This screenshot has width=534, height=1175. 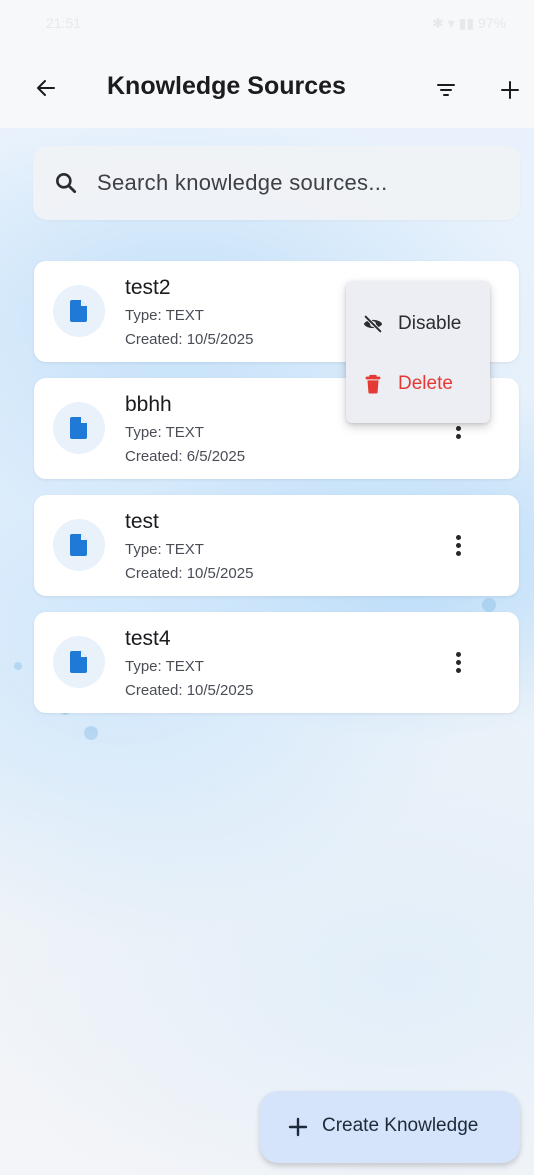 I want to click on filter-button, so click(x=446, y=90).